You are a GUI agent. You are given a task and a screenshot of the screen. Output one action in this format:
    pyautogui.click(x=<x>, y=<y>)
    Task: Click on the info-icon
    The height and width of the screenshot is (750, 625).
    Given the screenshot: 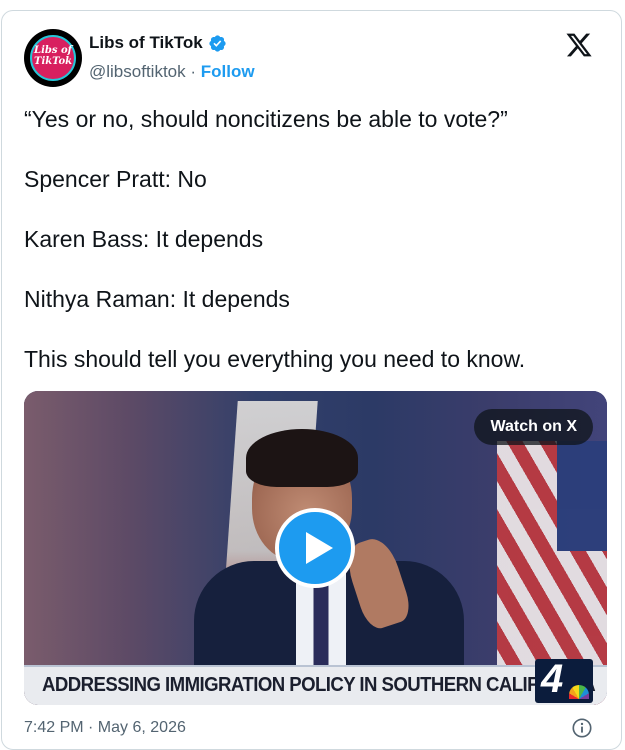 What is the action you would take?
    pyautogui.click(x=582, y=728)
    